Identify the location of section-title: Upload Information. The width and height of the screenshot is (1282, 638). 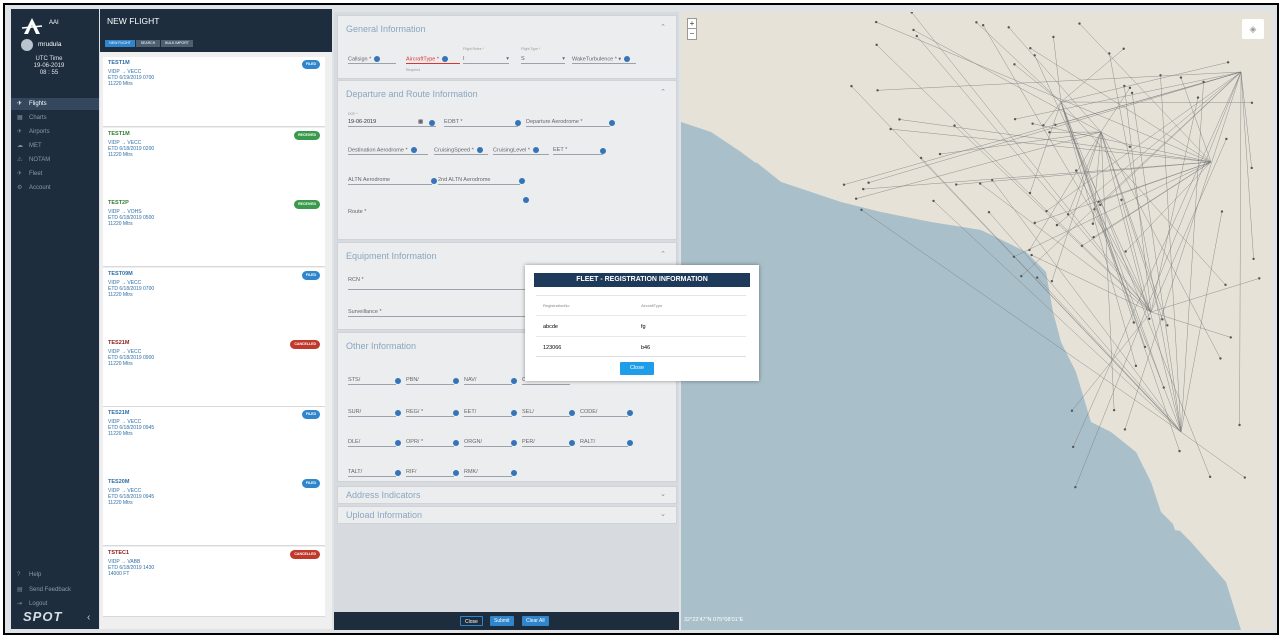
(384, 515).